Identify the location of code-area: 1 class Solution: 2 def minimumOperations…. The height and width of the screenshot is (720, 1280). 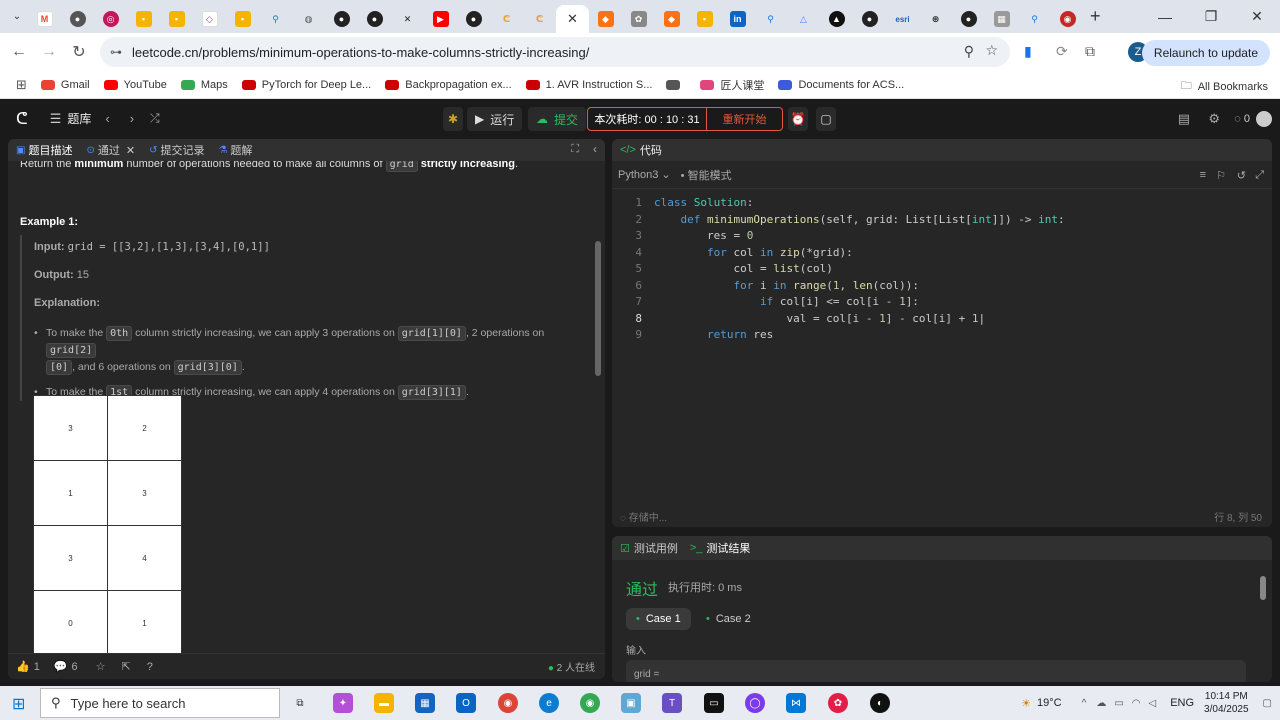
(942, 269).